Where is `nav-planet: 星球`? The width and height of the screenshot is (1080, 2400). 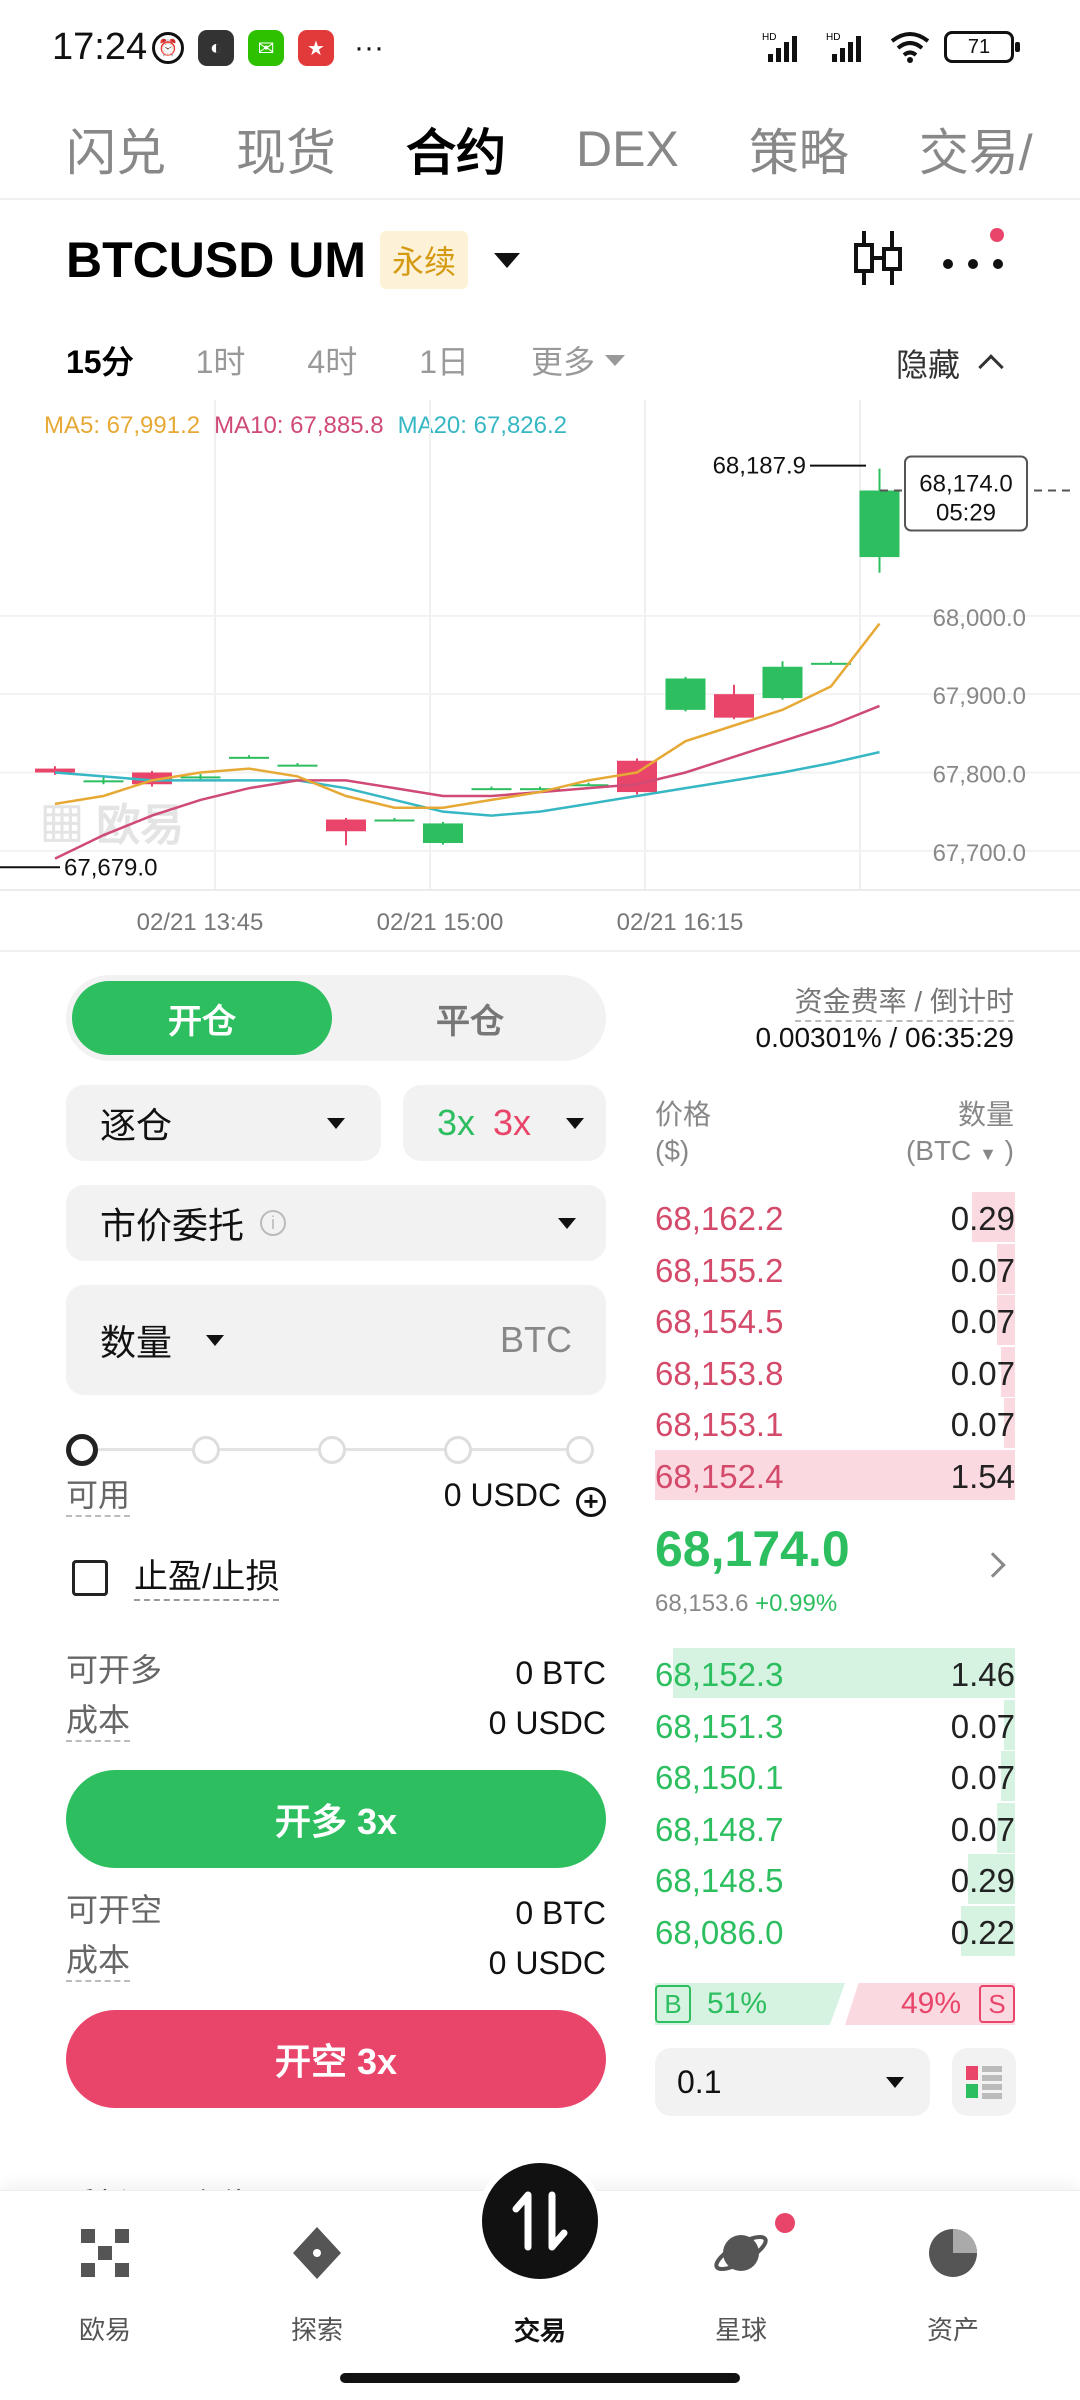 nav-planet: 星球 is located at coordinates (741, 2285).